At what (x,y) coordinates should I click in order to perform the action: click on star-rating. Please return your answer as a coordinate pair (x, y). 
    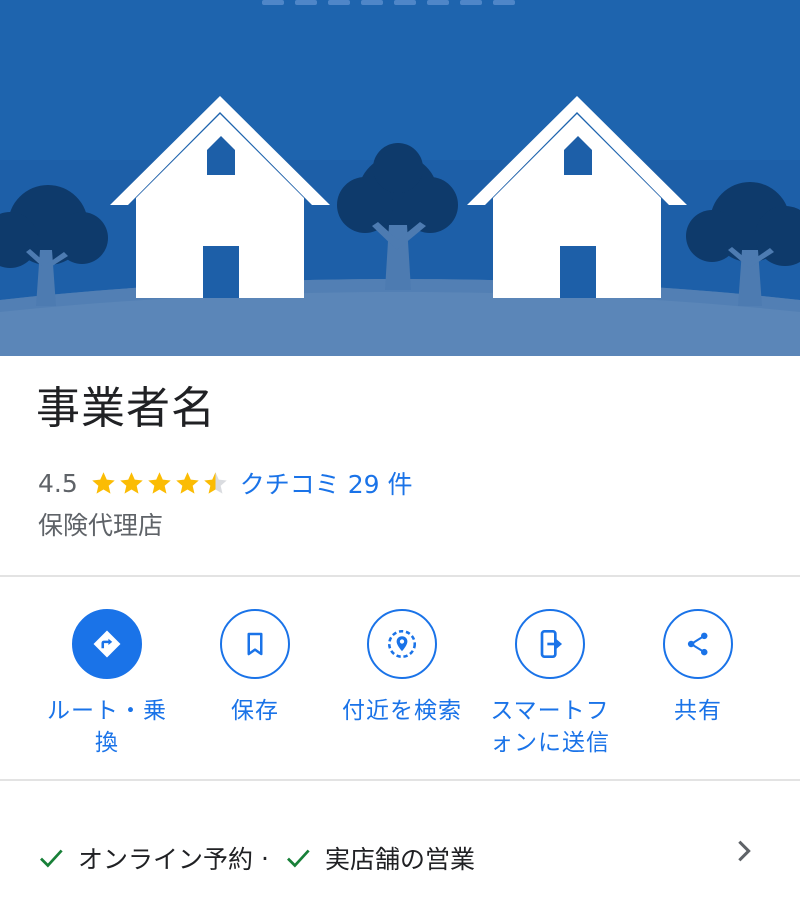
    Looking at the image, I should click on (160, 483).